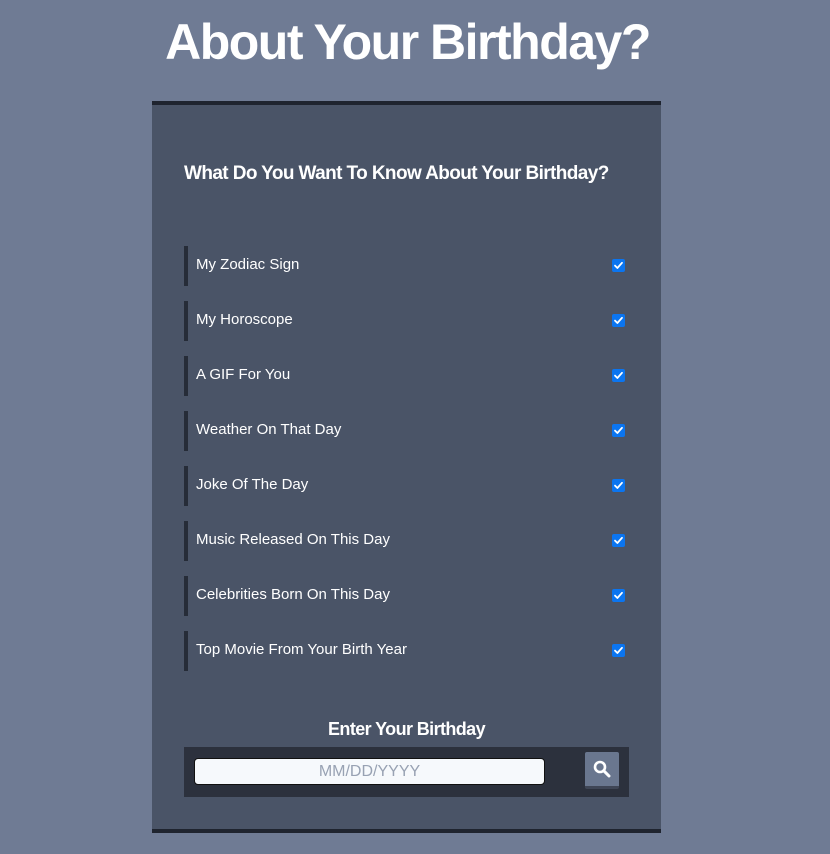  Describe the element at coordinates (243, 374) in the screenshot. I see `option-label: A GIF For You` at that location.